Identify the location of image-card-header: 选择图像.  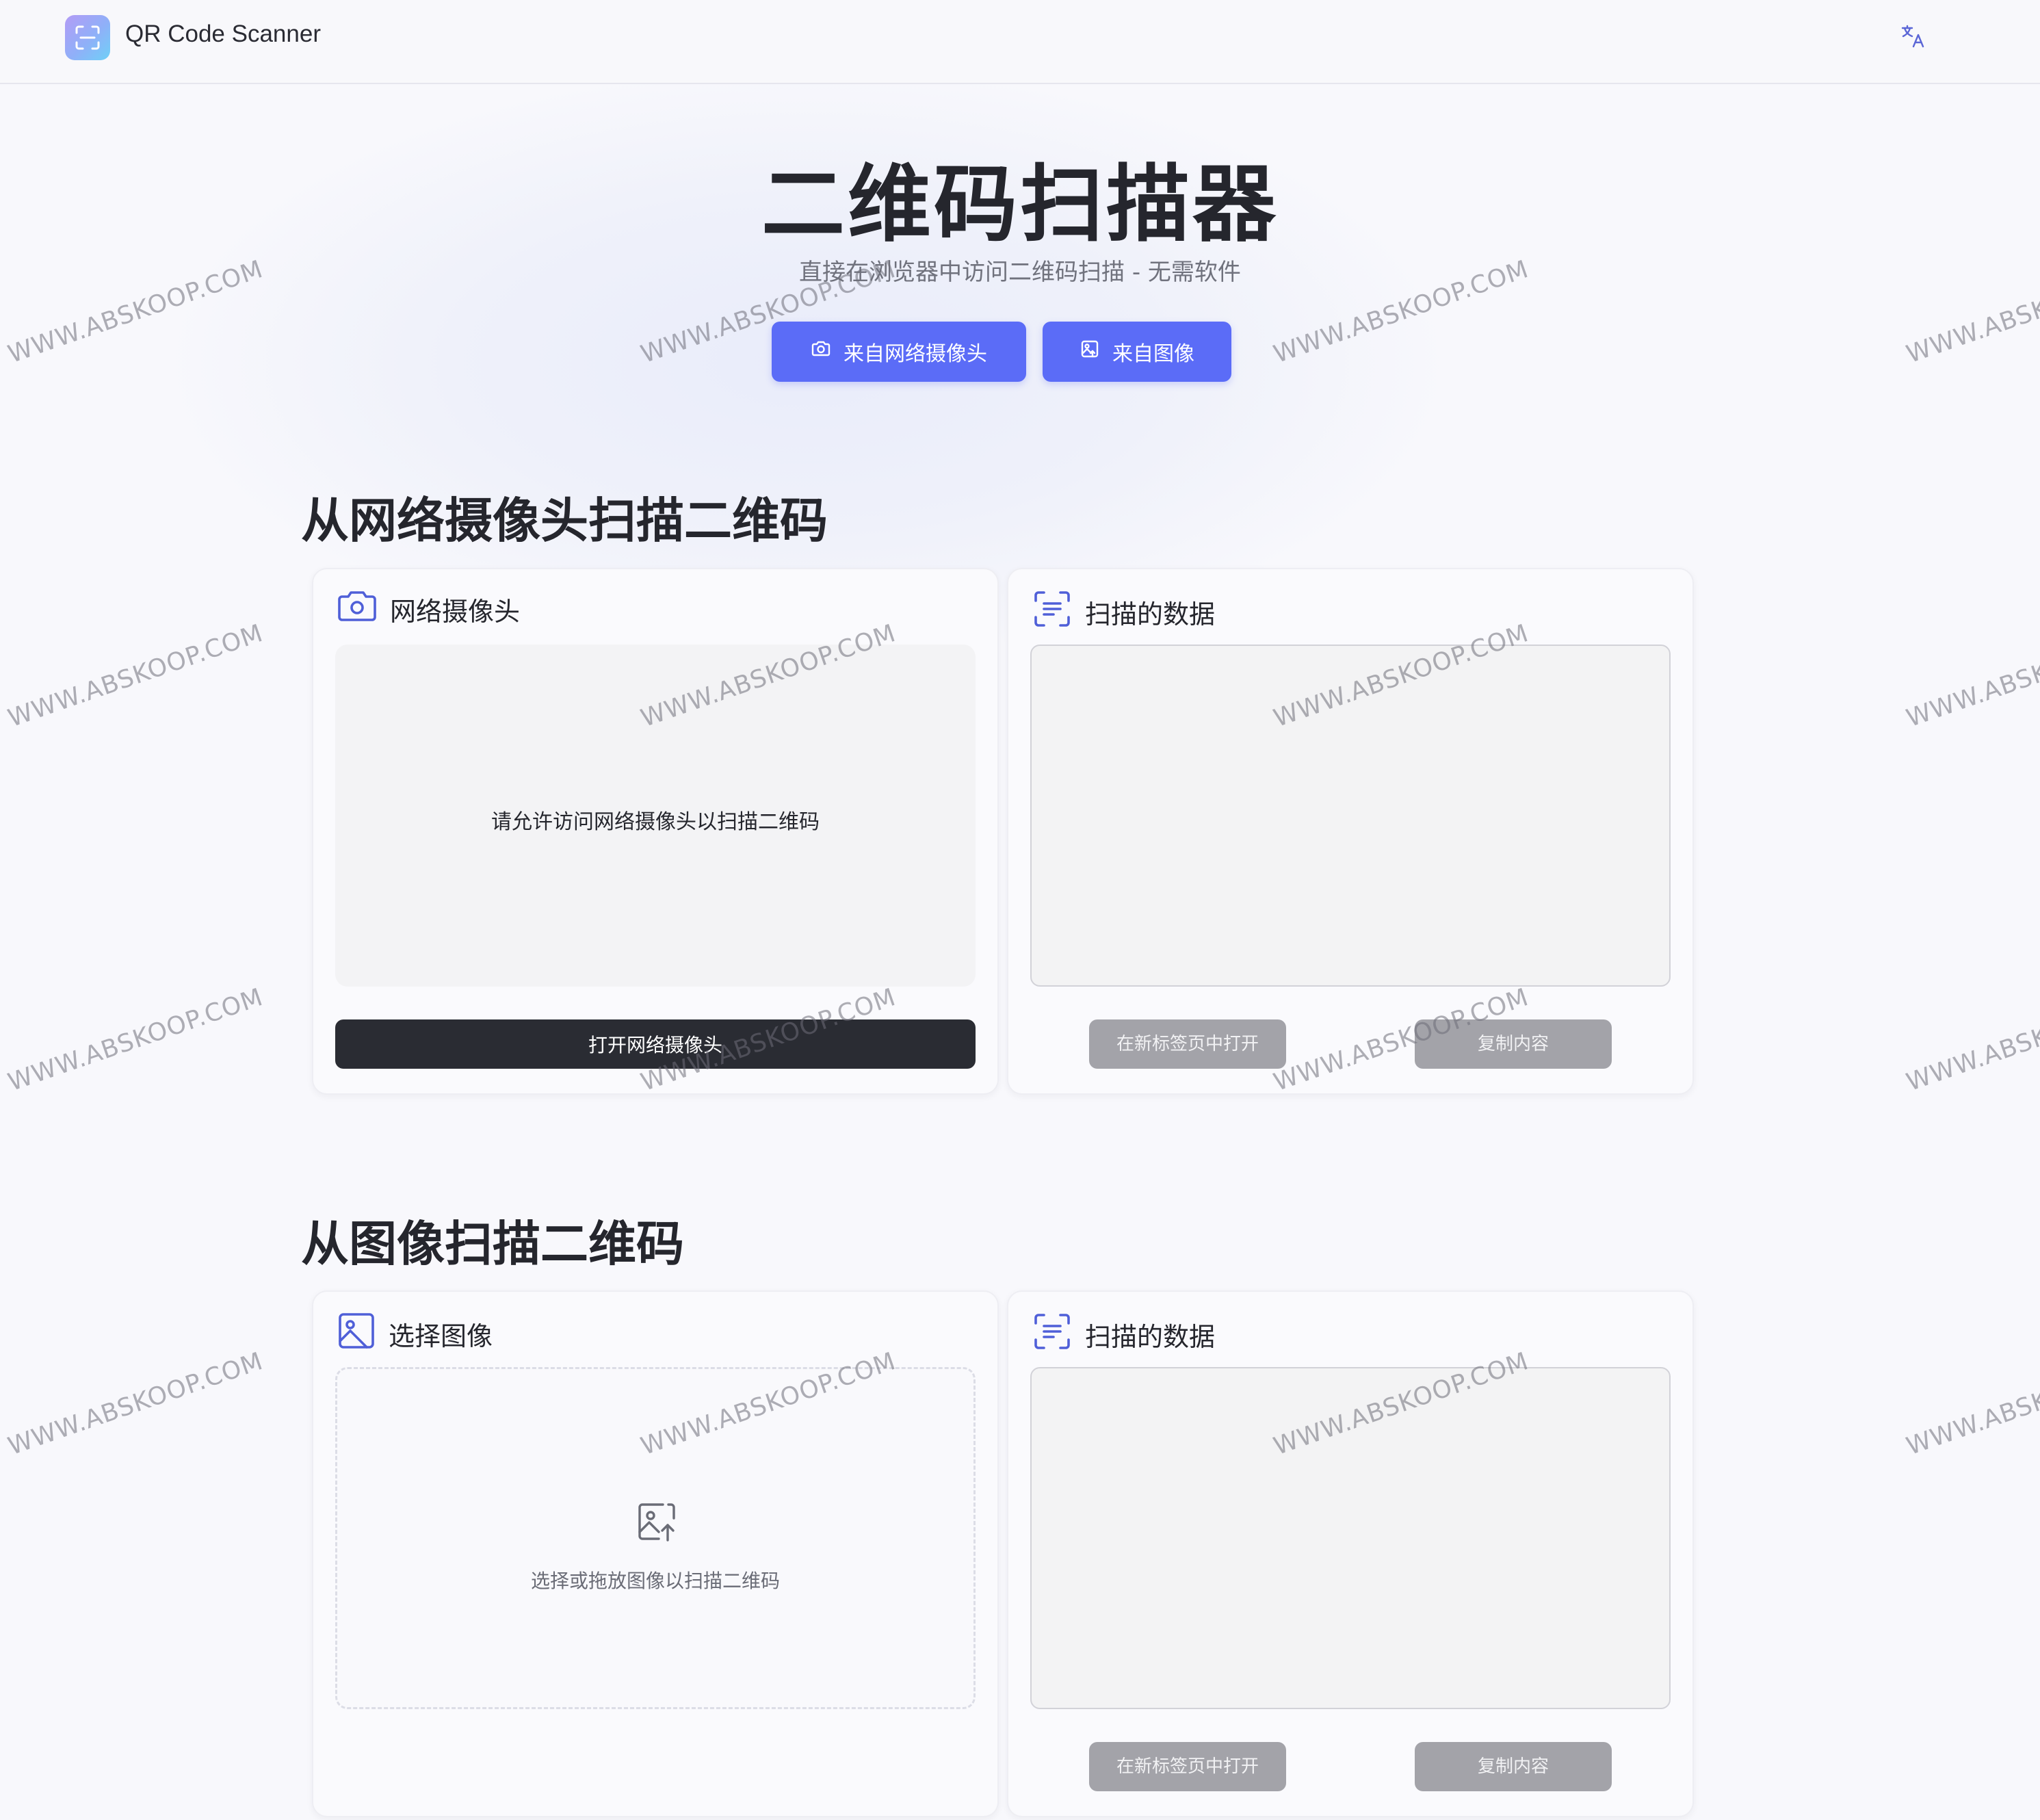
(415, 1334).